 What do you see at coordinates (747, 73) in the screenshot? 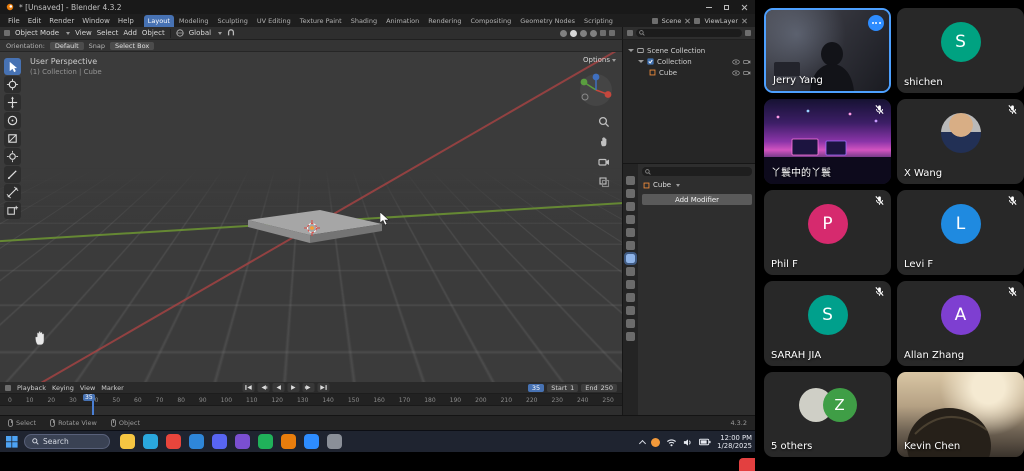
I see `render-camera-icon` at bounding box center [747, 73].